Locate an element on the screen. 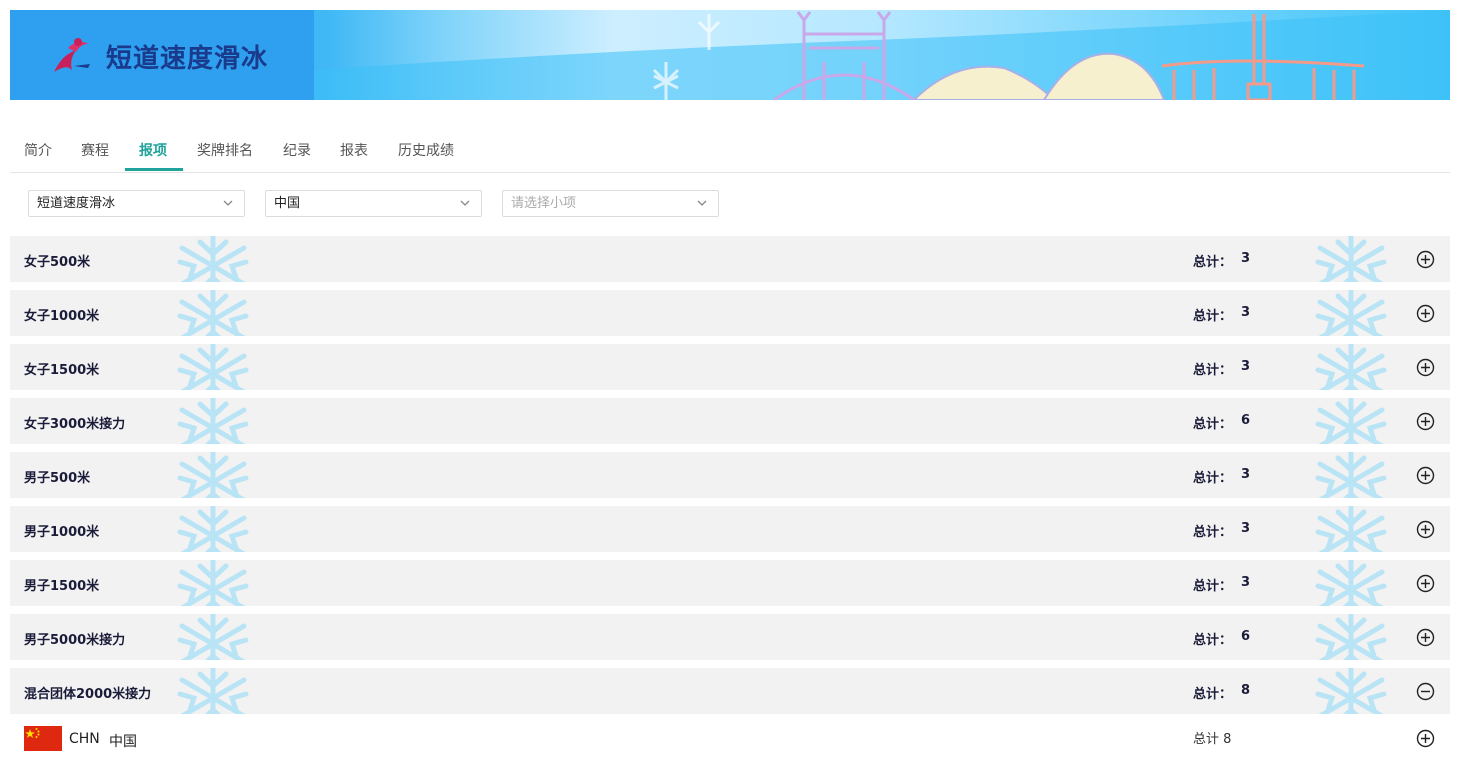  event-total-value: 8 is located at coordinates (1246, 690).